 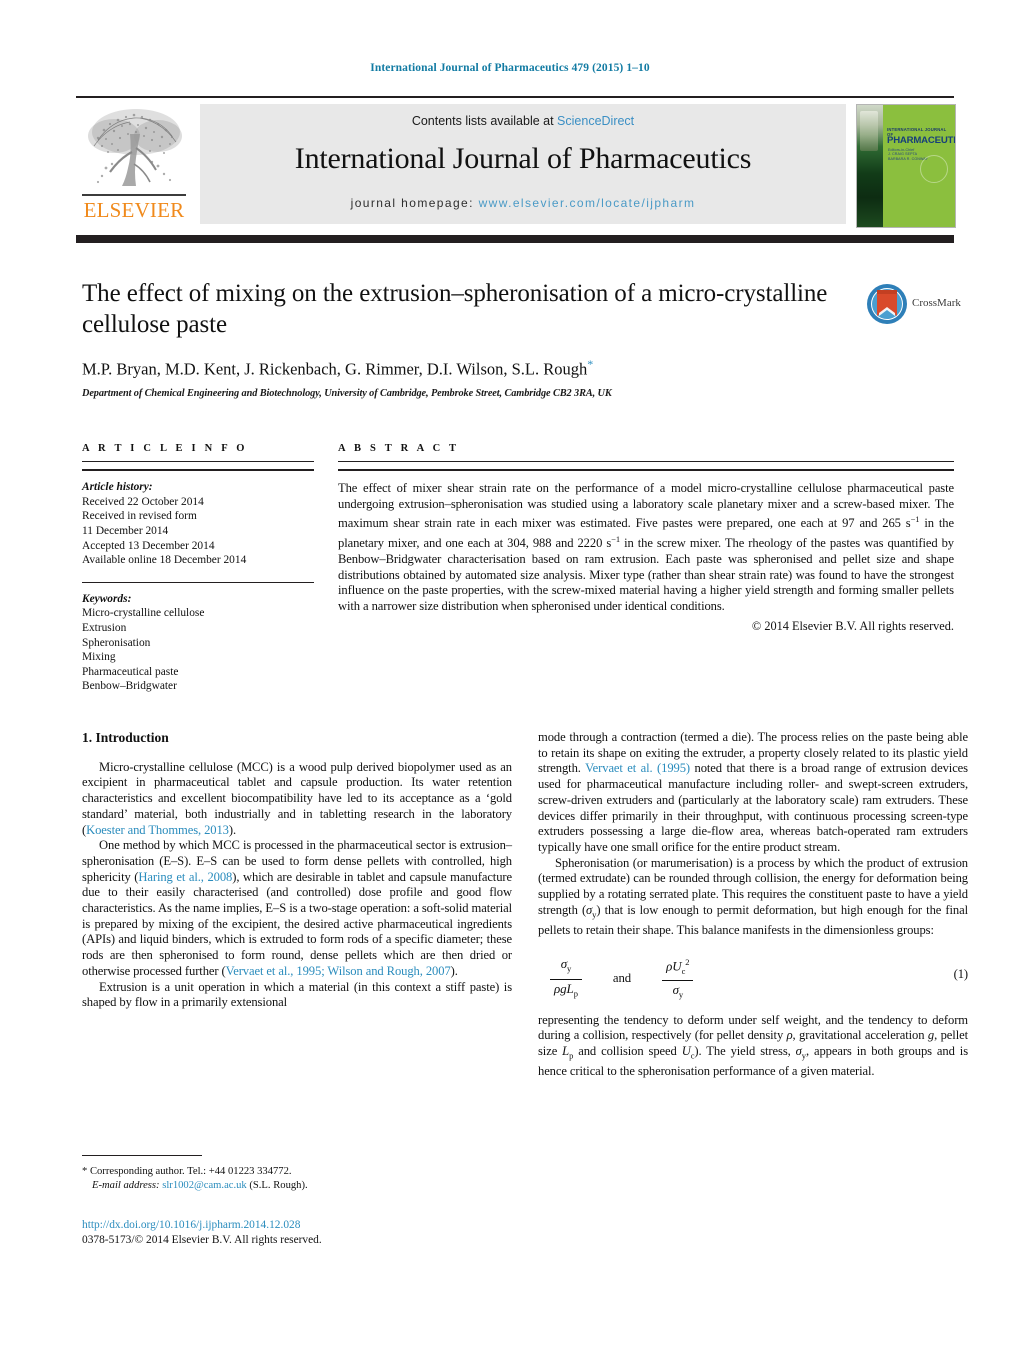 What do you see at coordinates (185, 877) in the screenshot?
I see `citation-link: Haring et al., 2008` at bounding box center [185, 877].